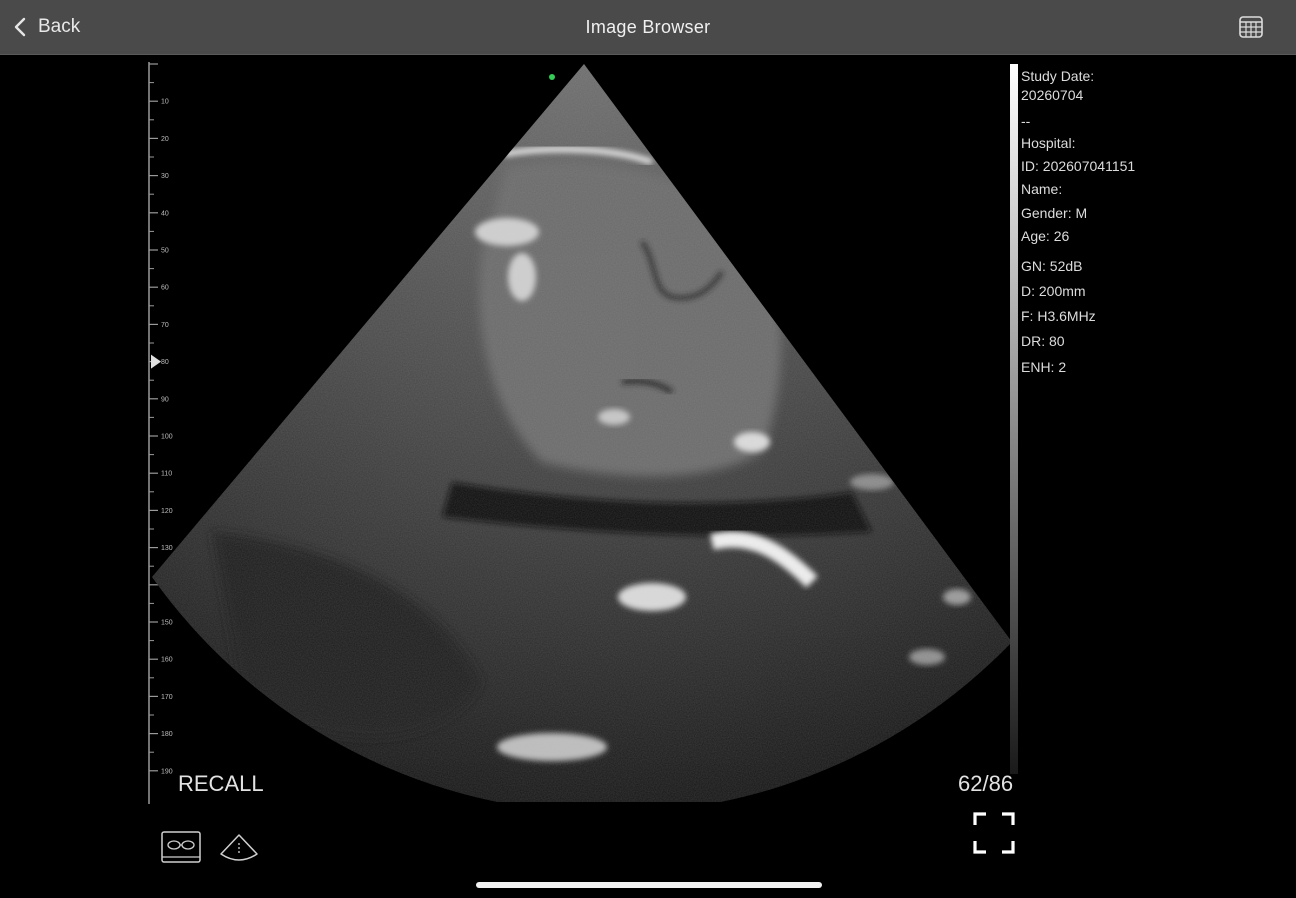 This screenshot has height=898, width=1296. Describe the element at coordinates (1048, 143) in the screenshot. I see `hospital-field: Hospital:` at that location.